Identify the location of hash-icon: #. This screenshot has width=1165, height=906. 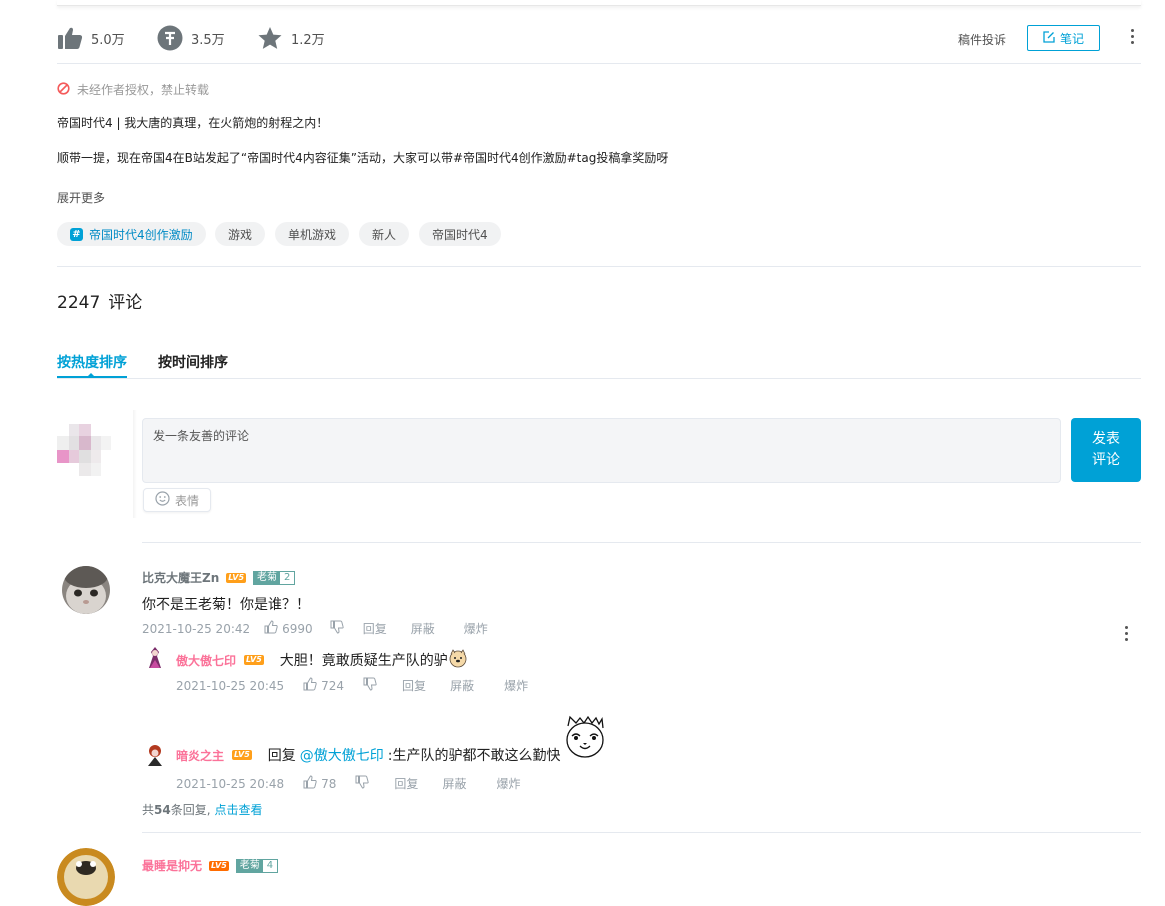
(76, 234).